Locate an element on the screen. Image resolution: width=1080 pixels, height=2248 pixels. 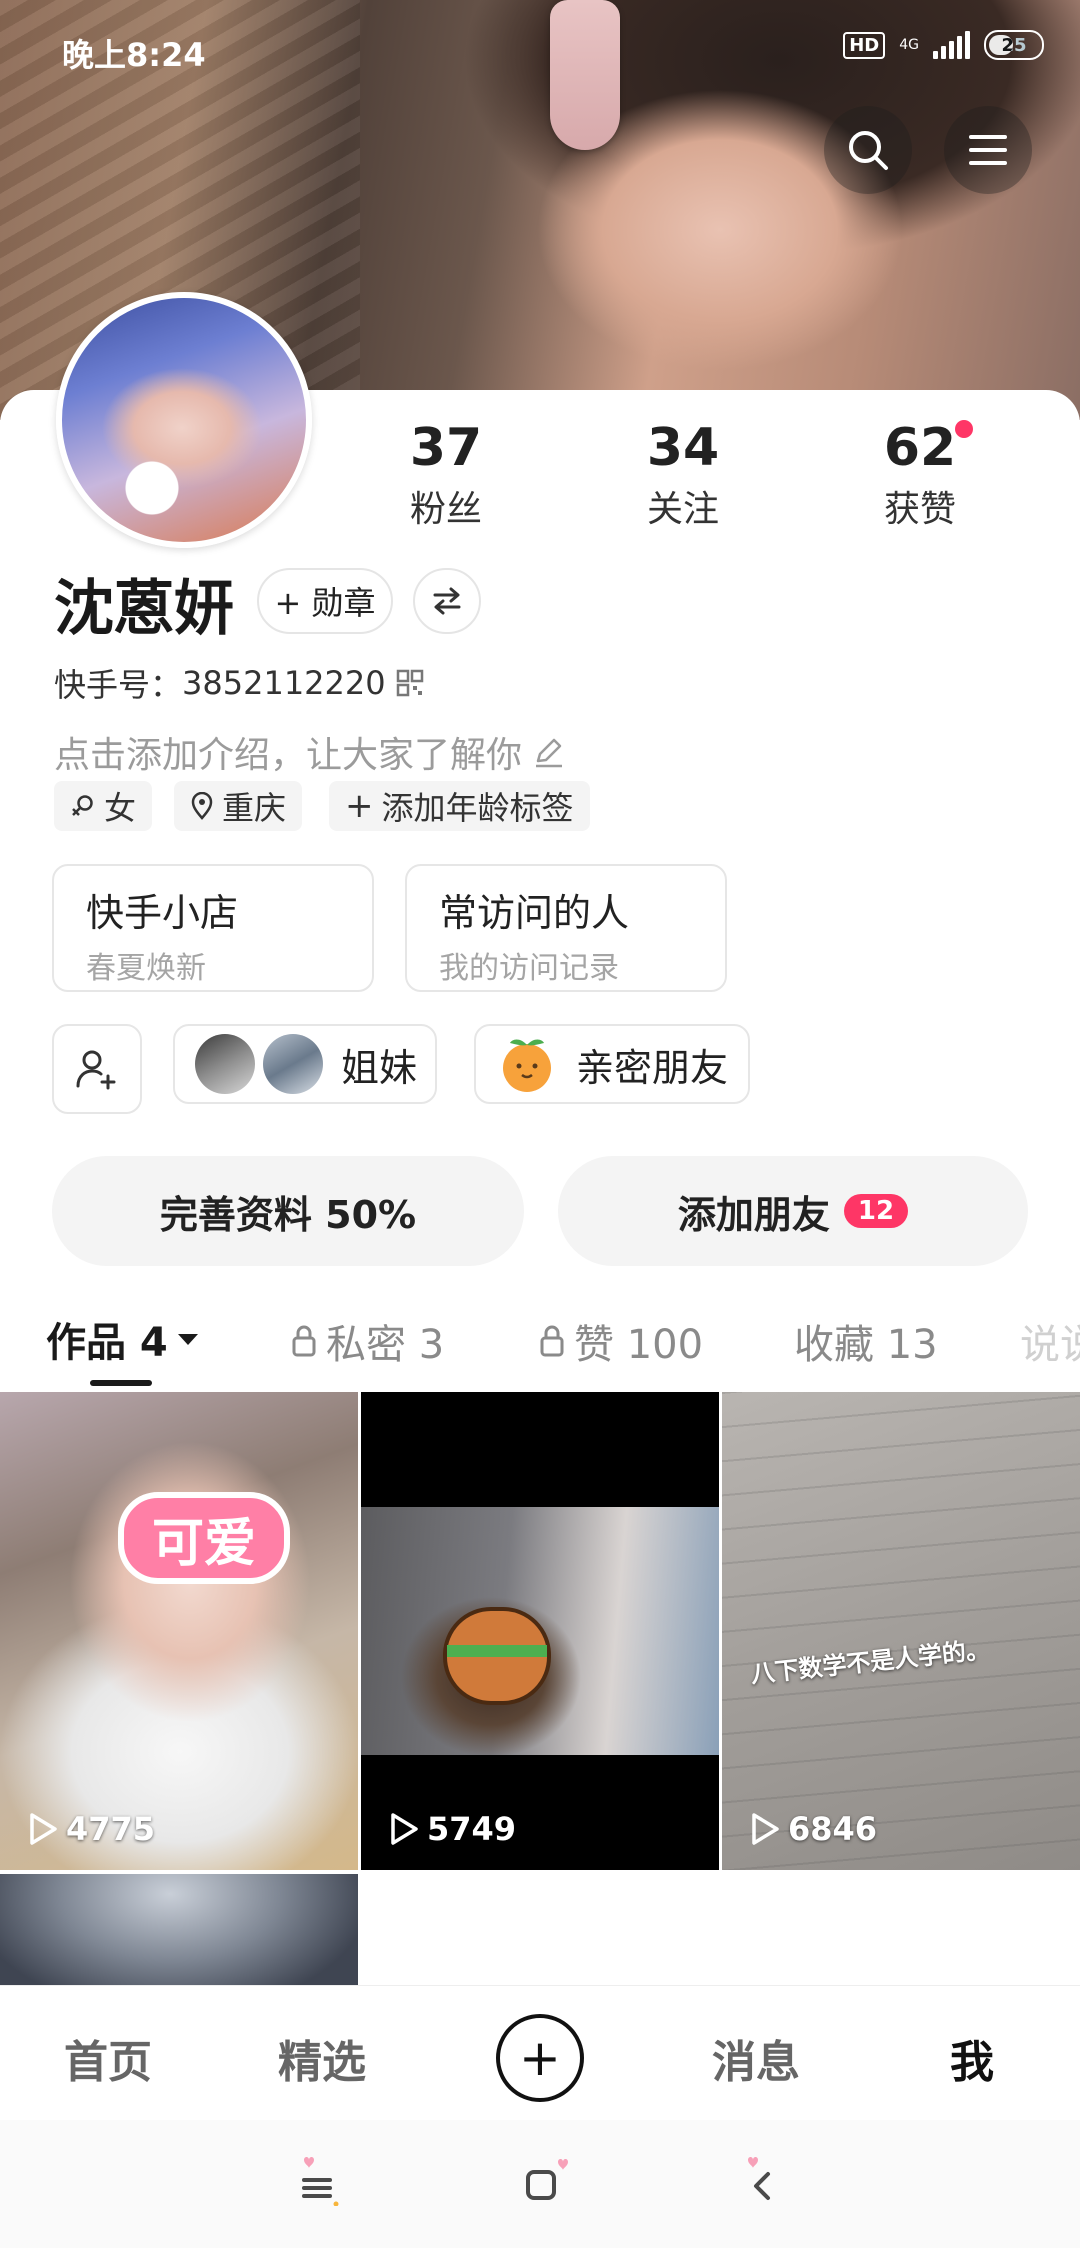
play-count: 4775 is located at coordinates (91, 1829).